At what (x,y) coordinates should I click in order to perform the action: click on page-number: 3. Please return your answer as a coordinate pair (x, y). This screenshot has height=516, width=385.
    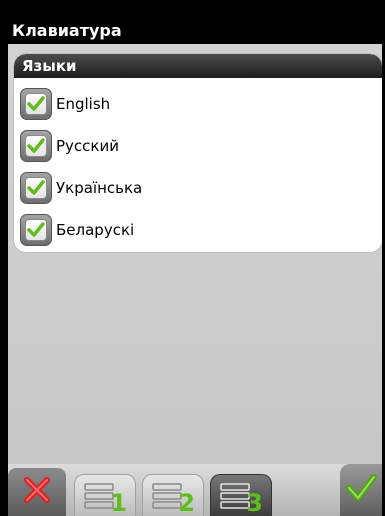
    Looking at the image, I should click on (254, 502).